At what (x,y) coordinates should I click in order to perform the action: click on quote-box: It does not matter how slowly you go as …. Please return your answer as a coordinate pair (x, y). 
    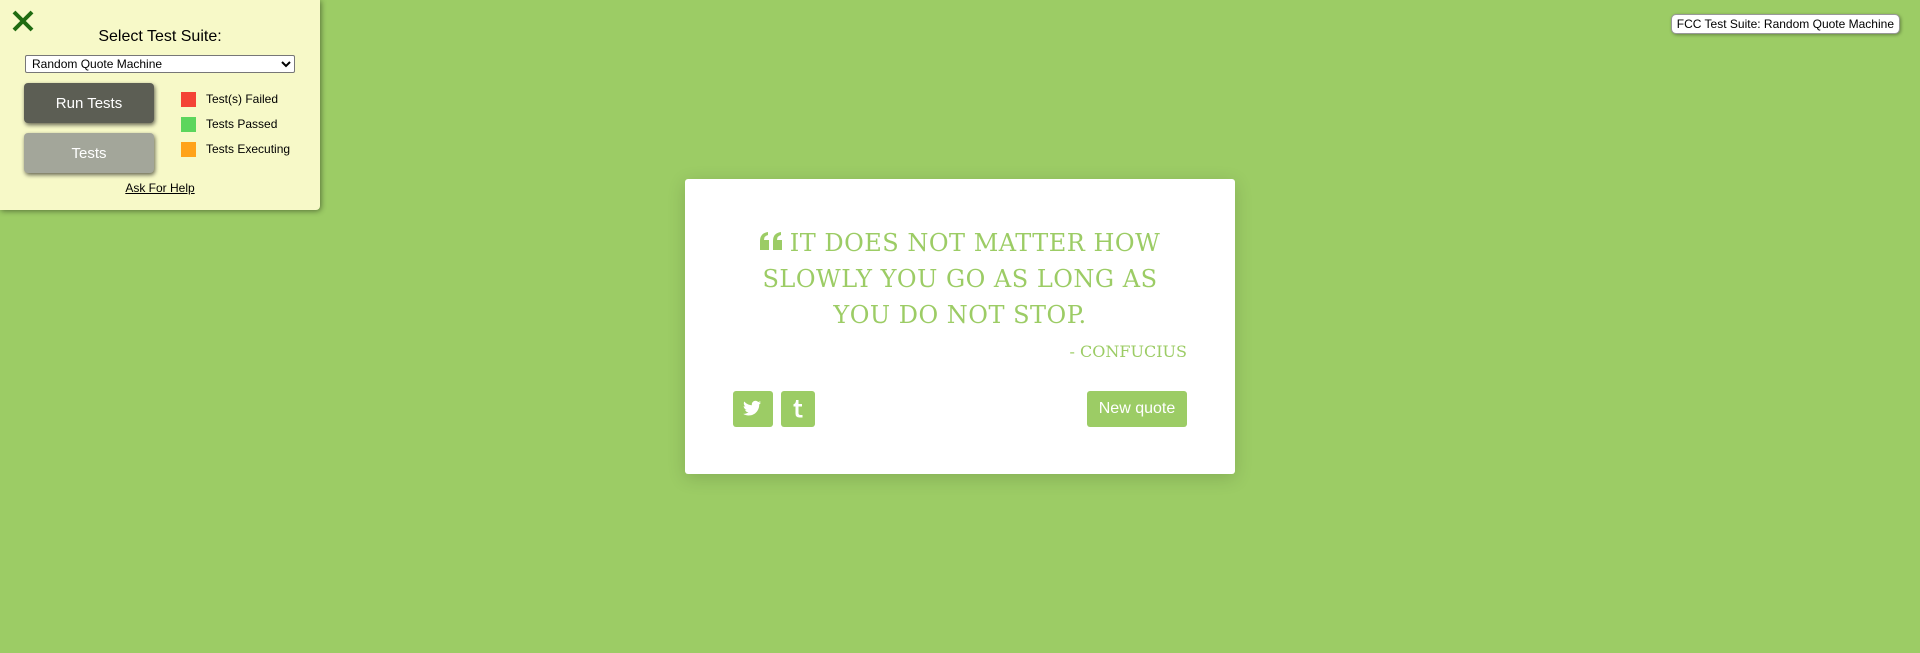
    Looking at the image, I should click on (960, 326).